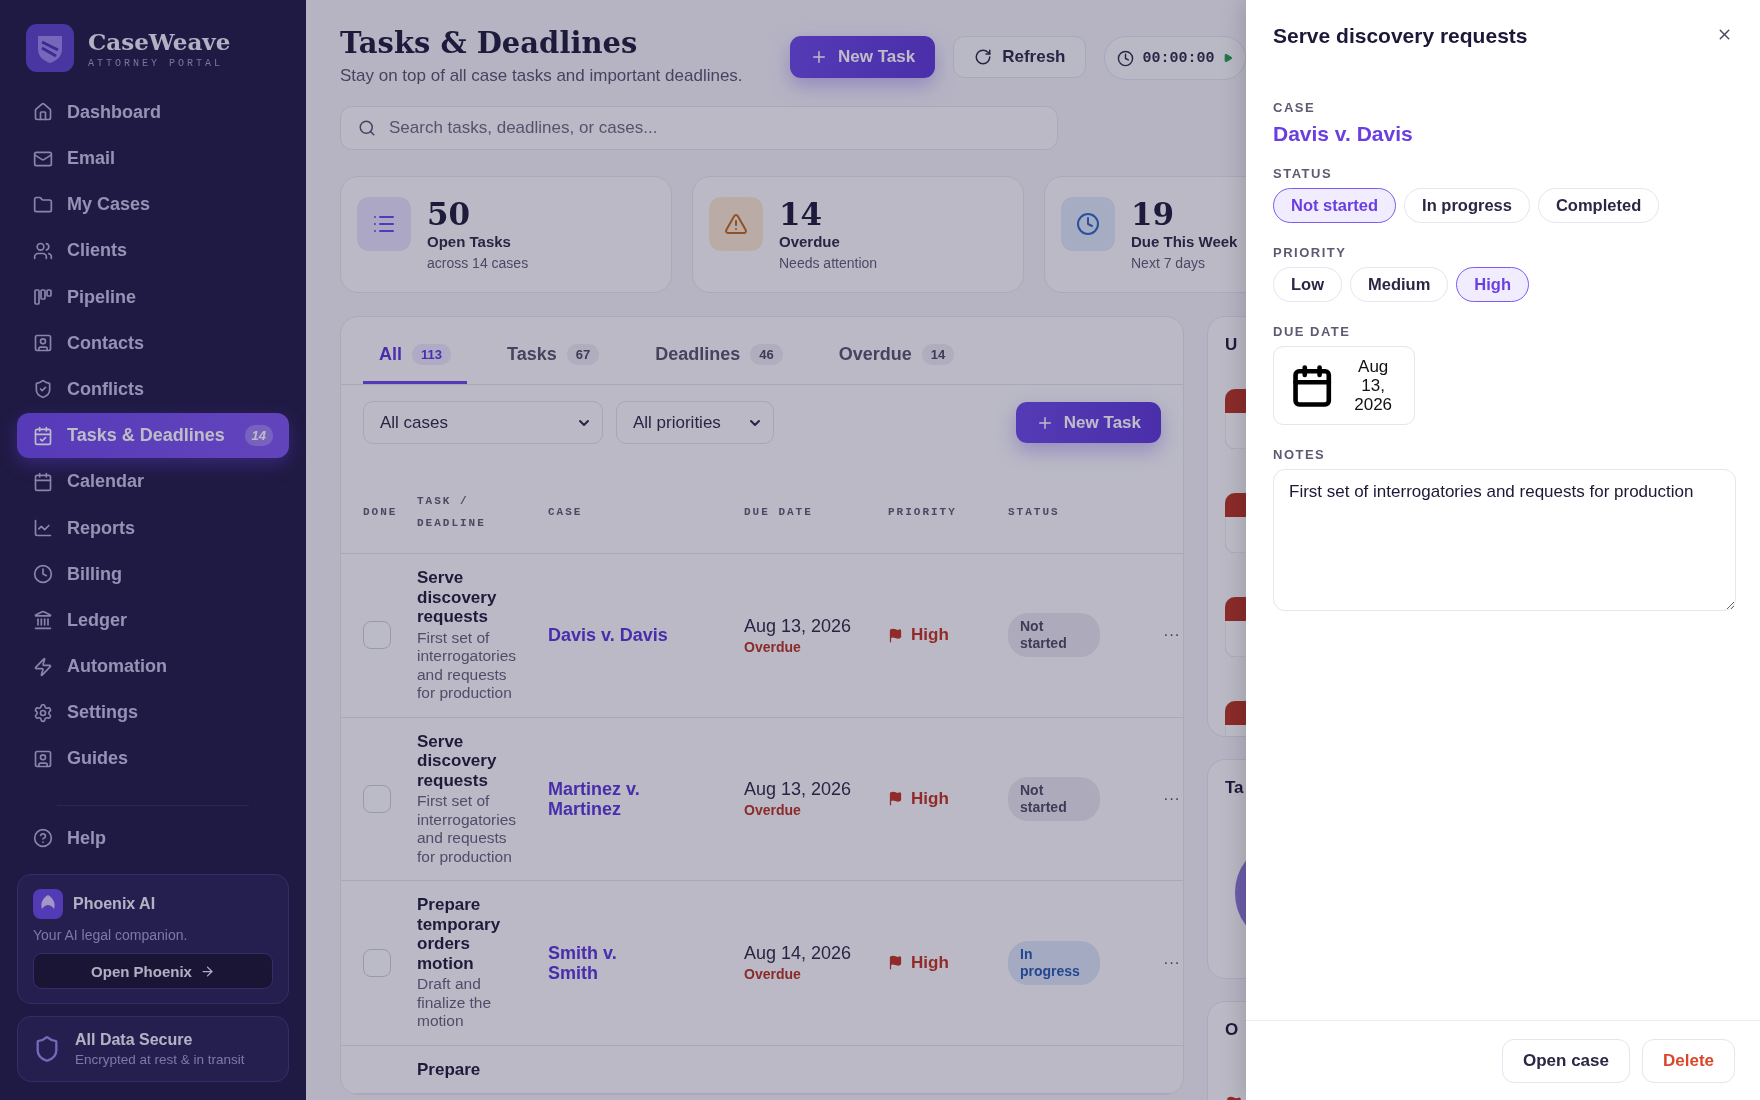 The height and width of the screenshot is (1100, 1760). What do you see at coordinates (1504, 540) in the screenshot?
I see `notes-field: First set of interrogatories and requests for production` at bounding box center [1504, 540].